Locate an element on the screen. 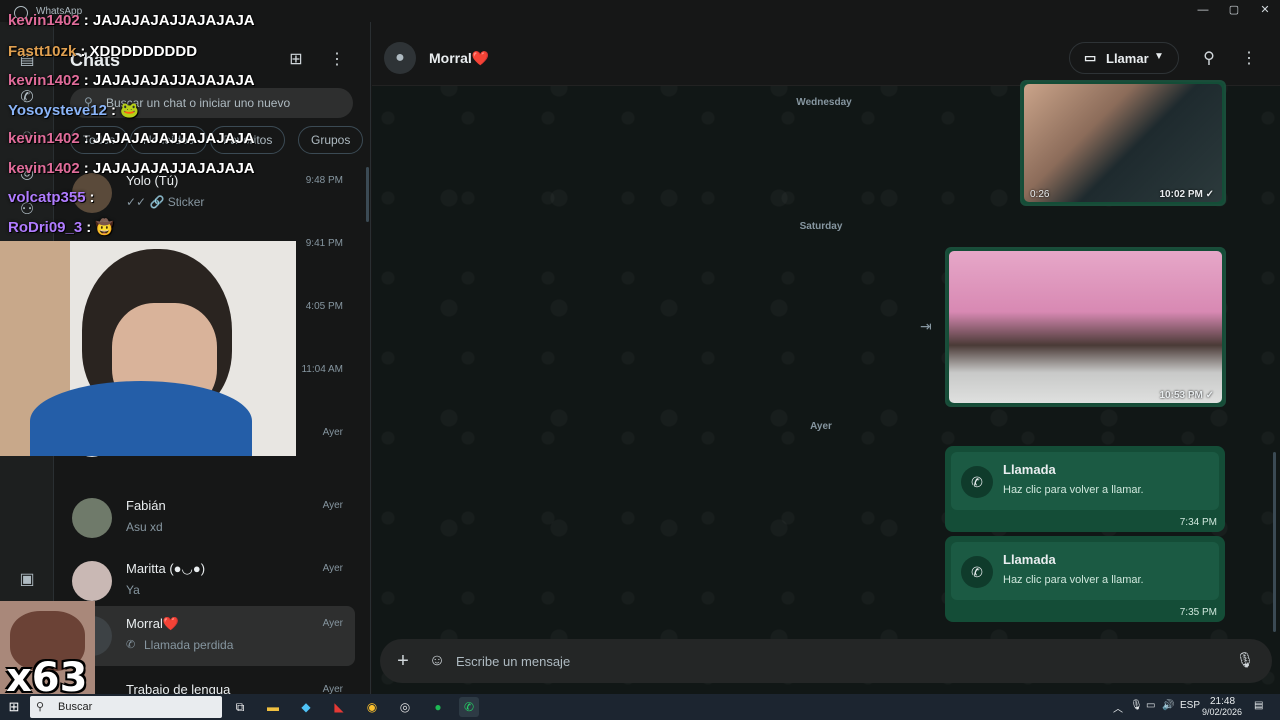 The image size is (1280, 720). missed-call-icon: ✆ is located at coordinates (977, 572).